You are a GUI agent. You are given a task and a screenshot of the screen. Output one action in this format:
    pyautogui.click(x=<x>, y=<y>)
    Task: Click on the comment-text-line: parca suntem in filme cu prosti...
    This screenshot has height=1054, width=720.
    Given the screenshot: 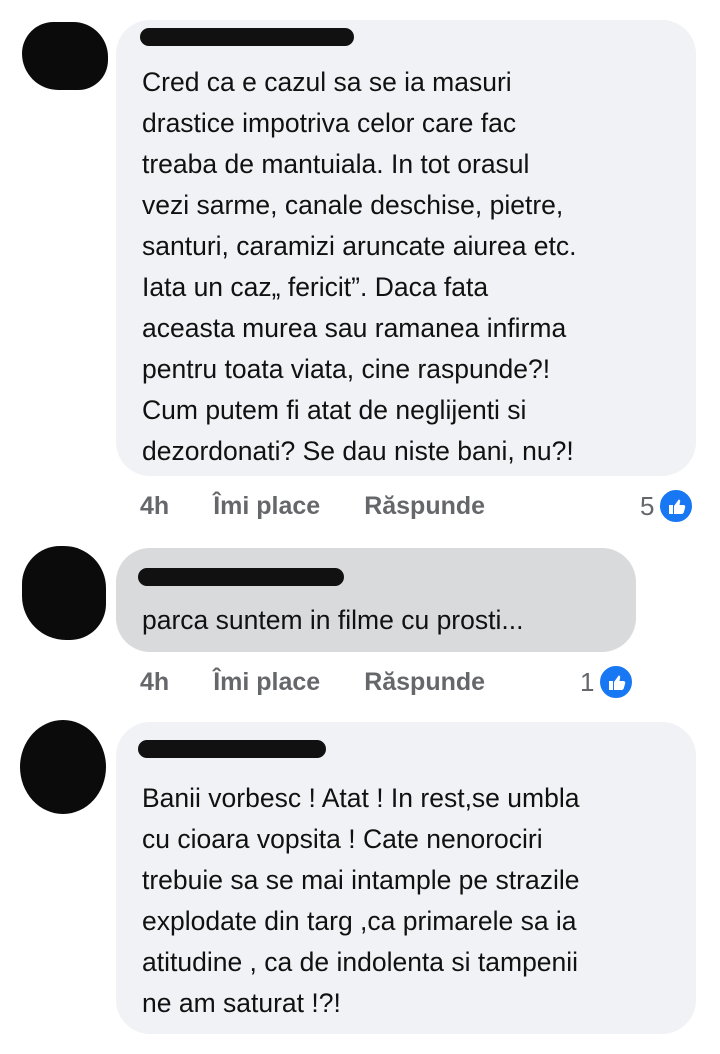 What is the action you would take?
    pyautogui.click(x=333, y=620)
    